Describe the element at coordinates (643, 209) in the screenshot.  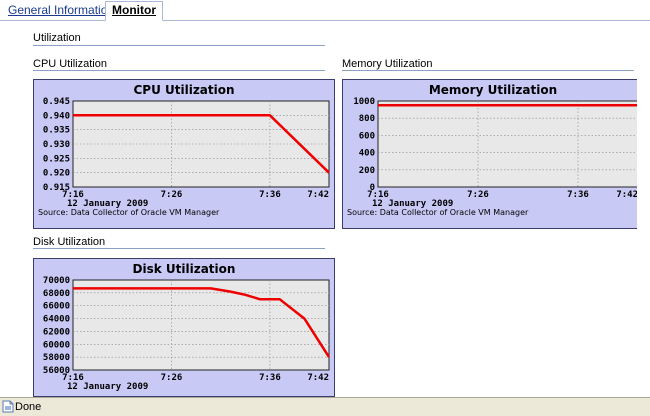
I see `vertical-scrollbar` at that location.